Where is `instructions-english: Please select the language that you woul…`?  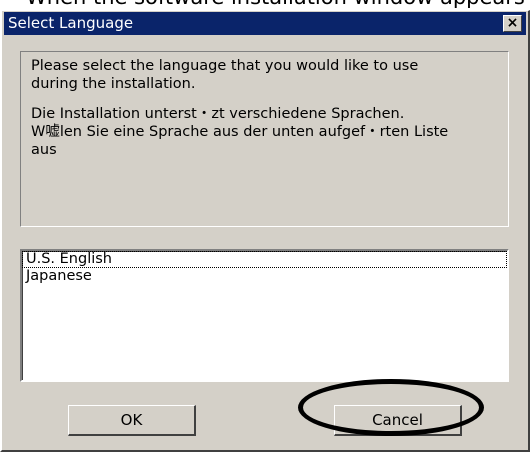
instructions-english: Please select the language that you woul… is located at coordinates (225, 75).